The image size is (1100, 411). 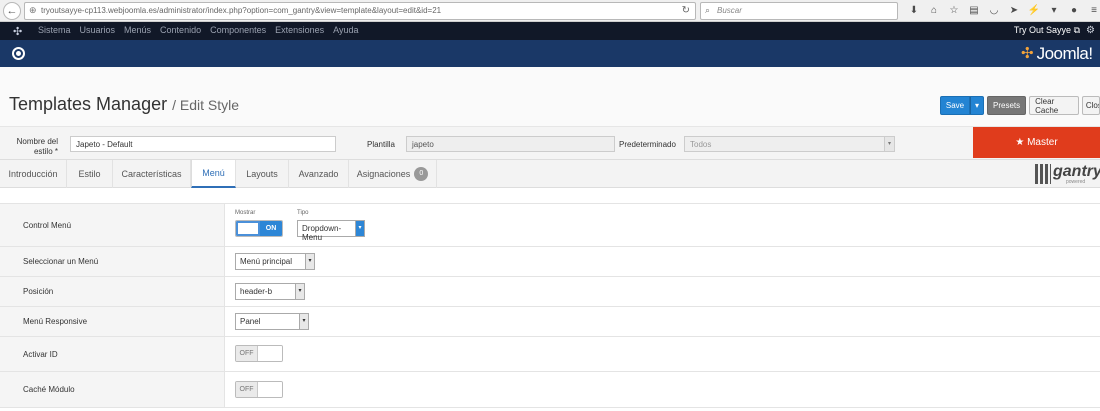 I want to click on download-icon: ⬇, so click(x=914, y=11).